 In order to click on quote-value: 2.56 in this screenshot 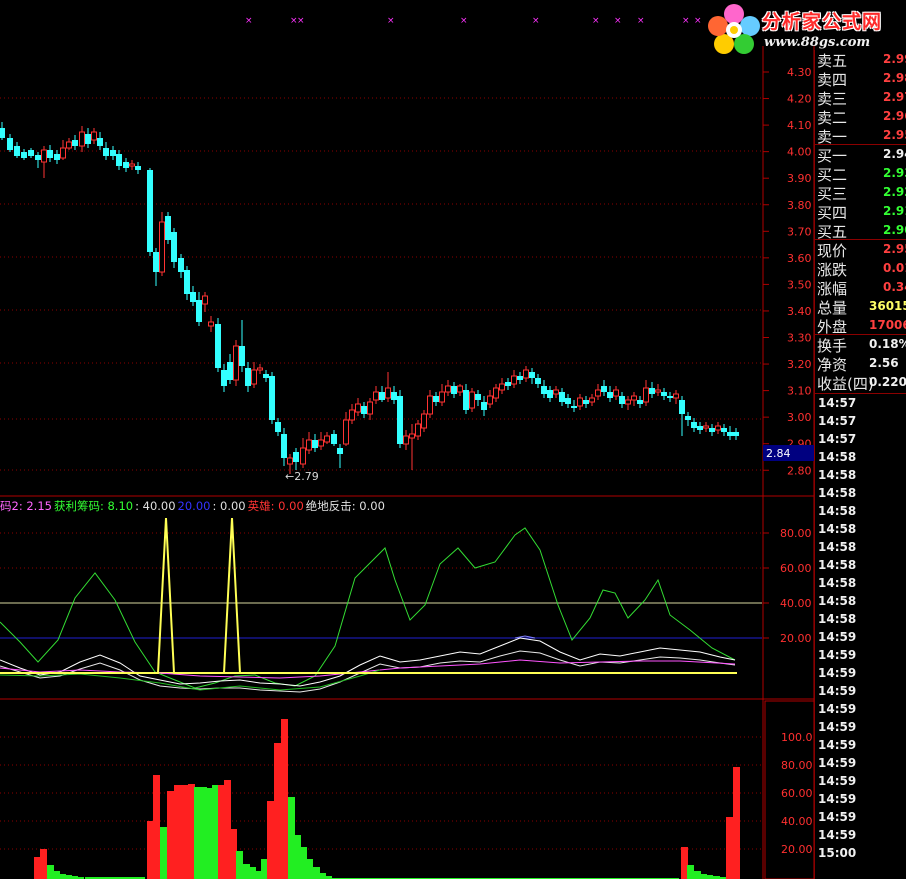, I will do `click(884, 363)`.